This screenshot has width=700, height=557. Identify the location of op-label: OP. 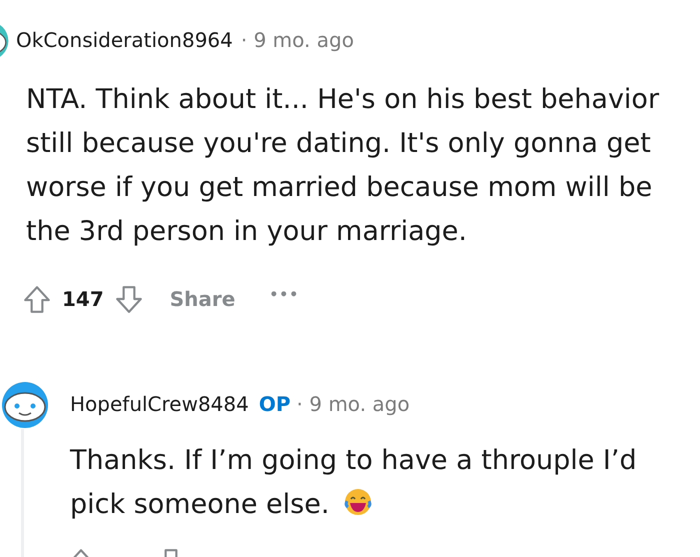
(274, 404).